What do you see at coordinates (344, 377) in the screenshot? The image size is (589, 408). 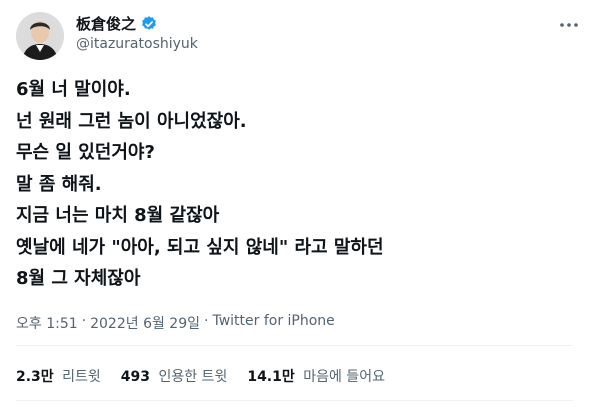 I see `likes-label: 마음에 들어요` at bounding box center [344, 377].